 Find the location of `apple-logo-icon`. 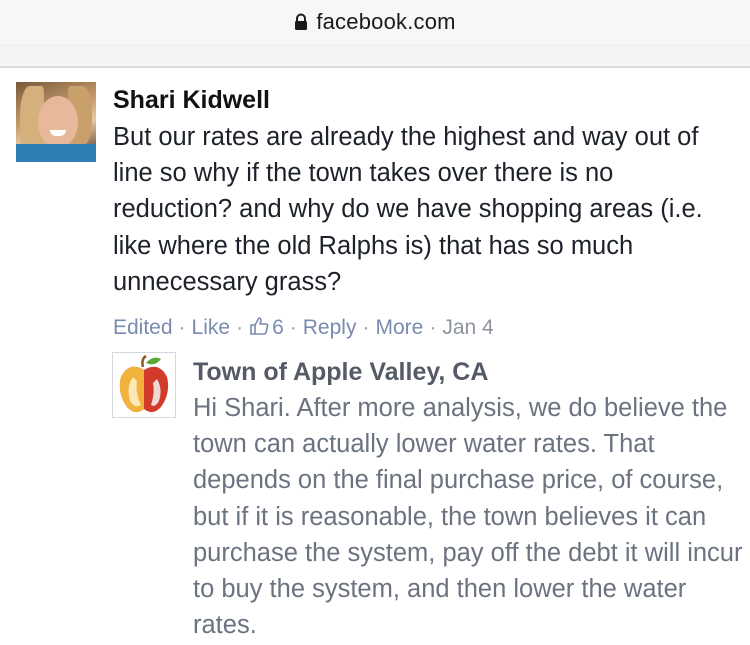

apple-logo-icon is located at coordinates (144, 383).